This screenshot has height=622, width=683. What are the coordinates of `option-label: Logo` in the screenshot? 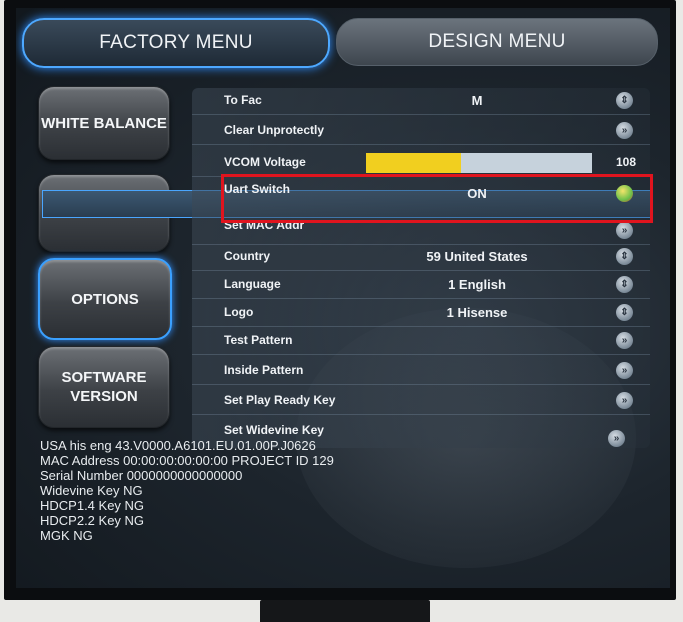 It's located at (239, 312).